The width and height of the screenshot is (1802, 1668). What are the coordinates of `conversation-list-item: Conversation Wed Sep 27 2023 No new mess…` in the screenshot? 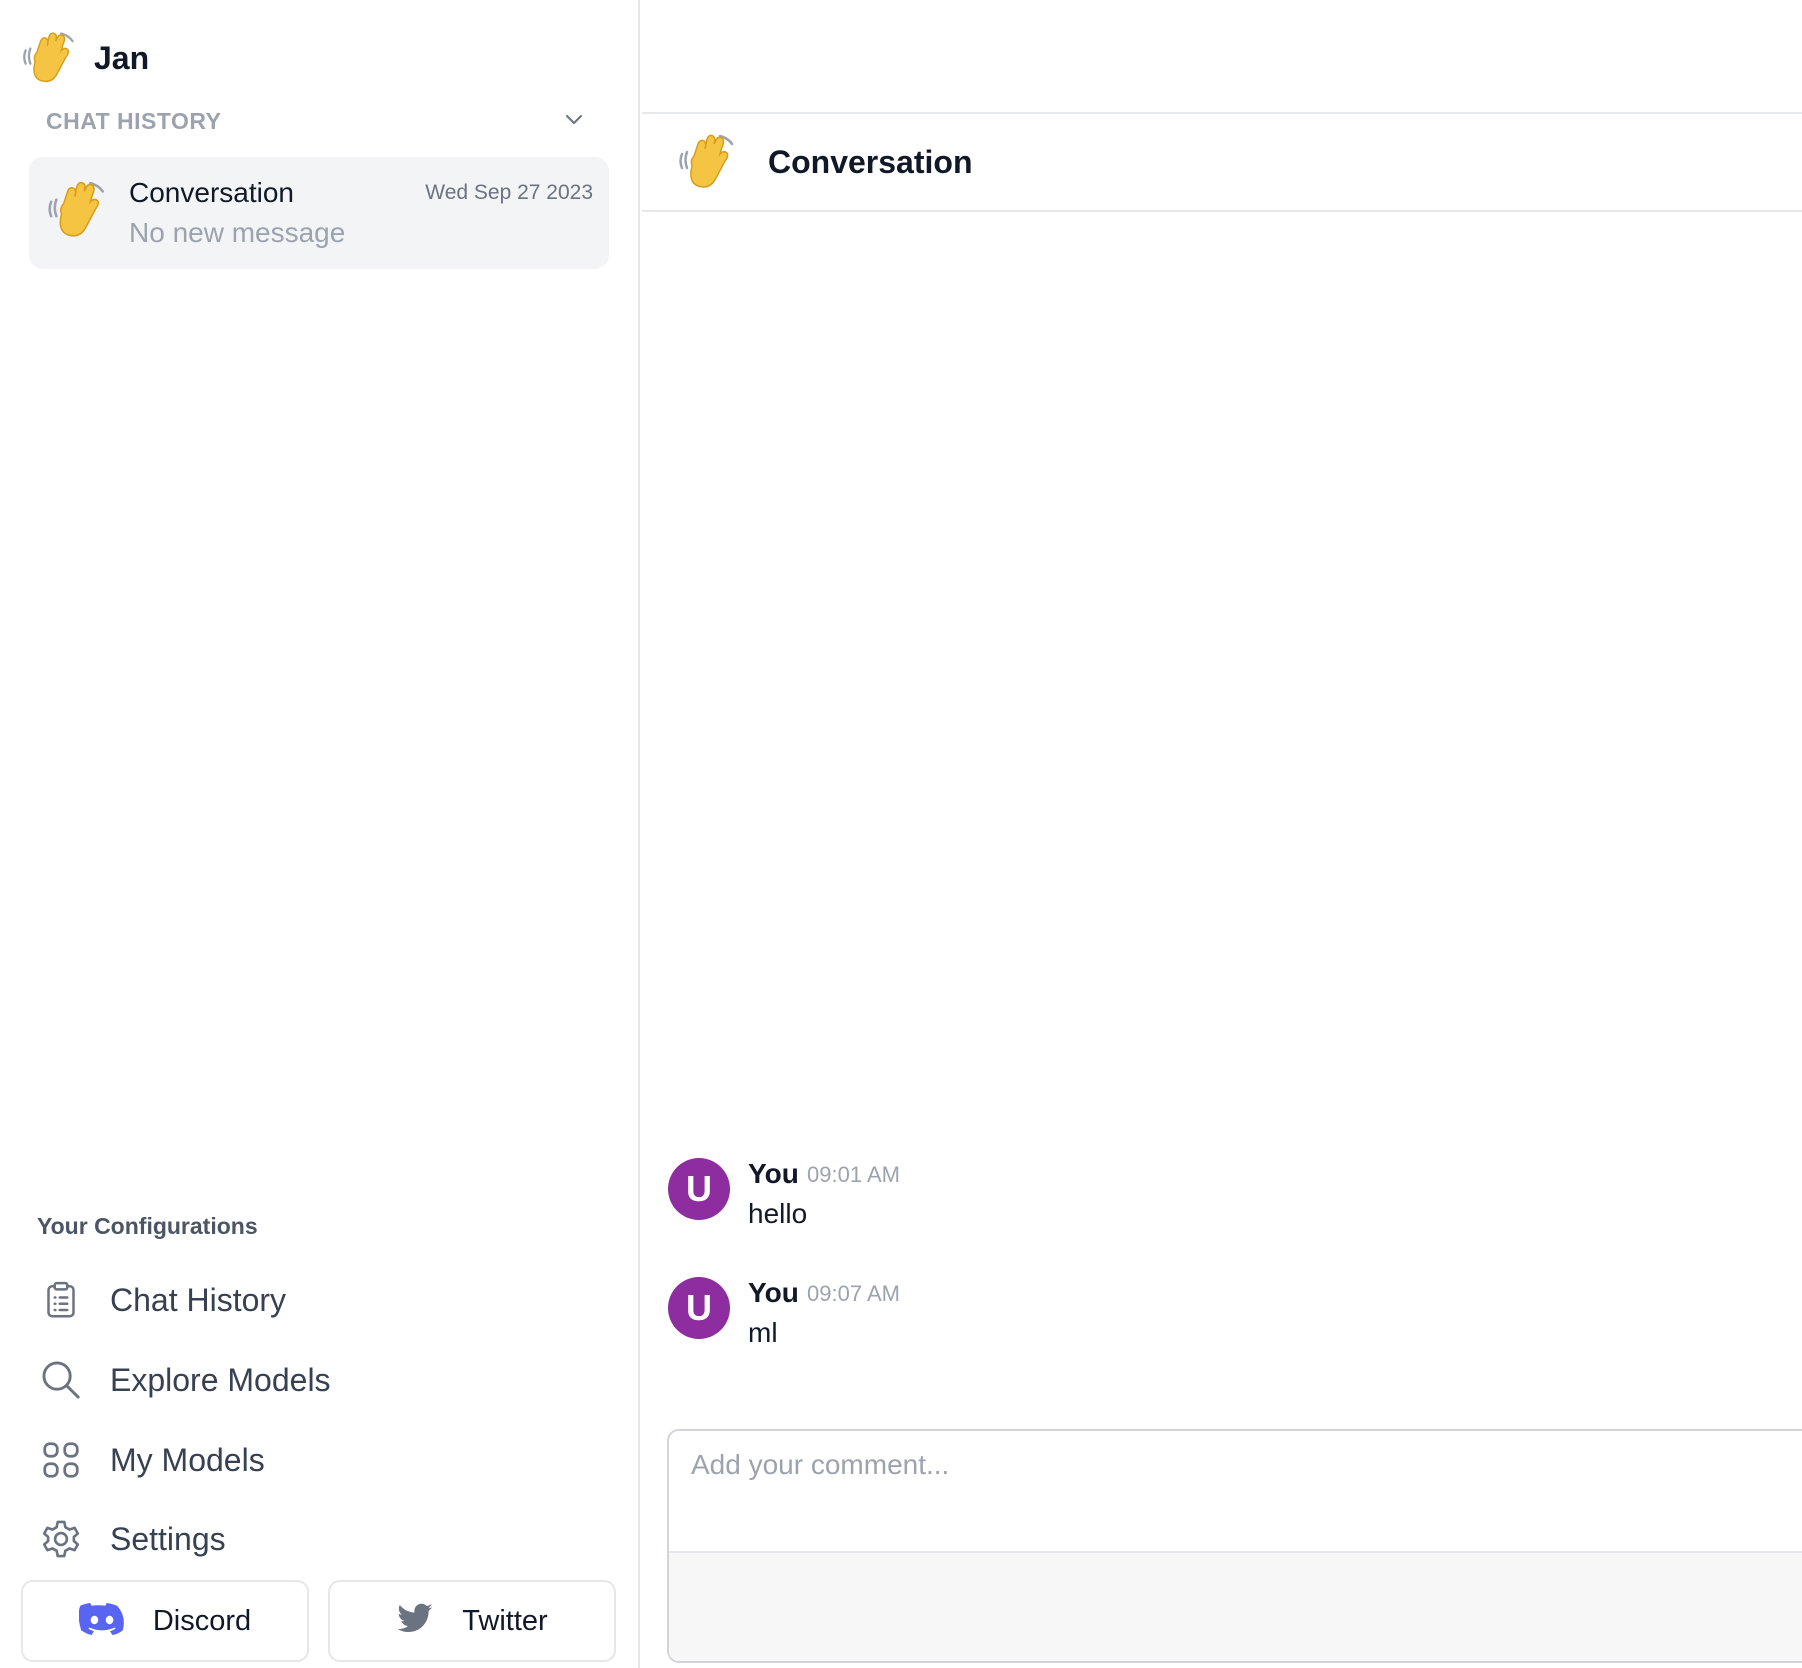 It's located at (319, 213).